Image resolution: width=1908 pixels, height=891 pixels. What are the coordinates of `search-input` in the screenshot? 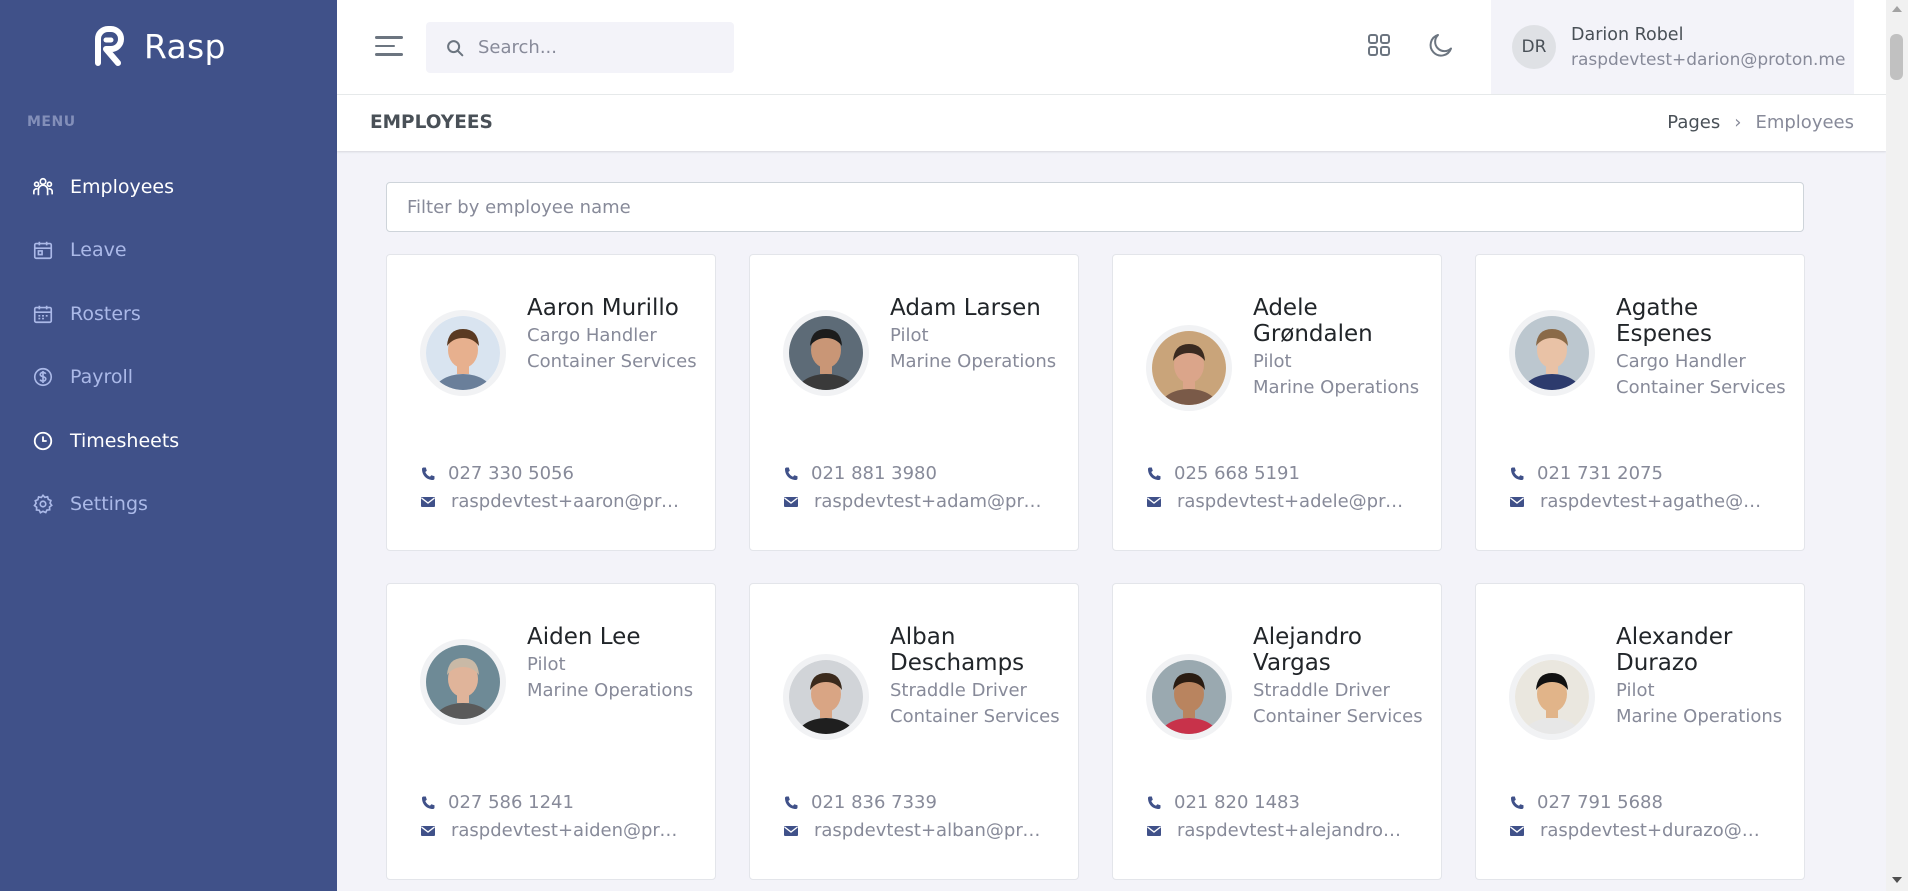 It's located at (598, 47).